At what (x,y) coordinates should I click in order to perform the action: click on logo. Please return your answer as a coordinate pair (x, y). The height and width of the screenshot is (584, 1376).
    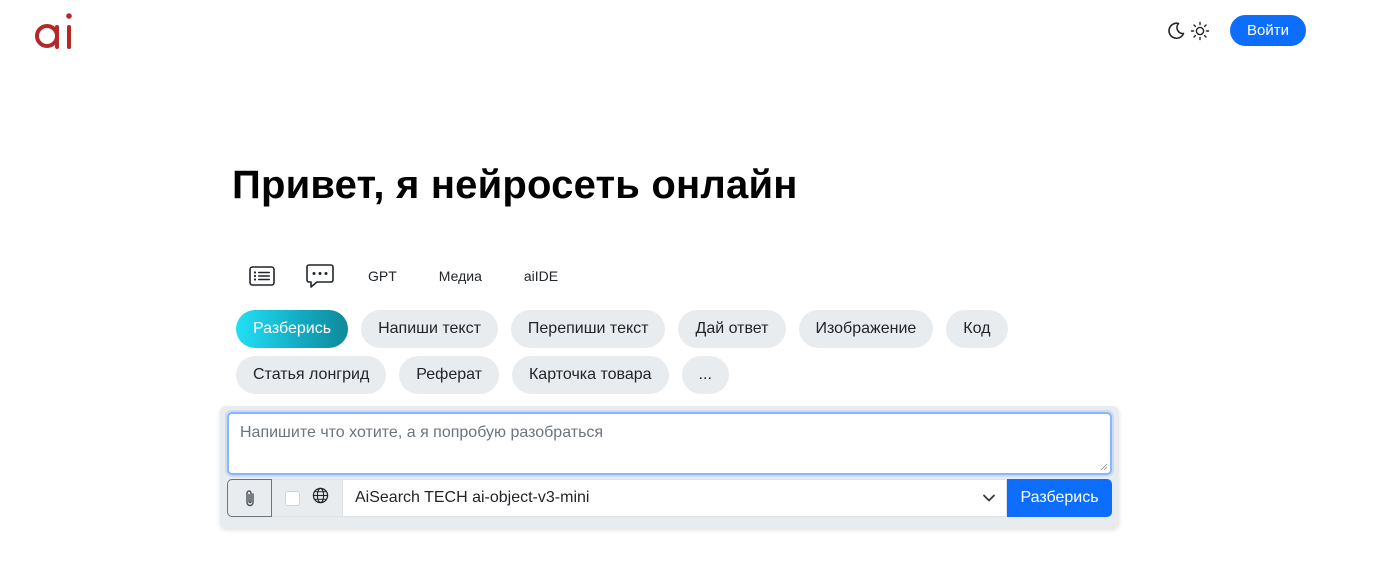
    Looking at the image, I should click on (55, 31).